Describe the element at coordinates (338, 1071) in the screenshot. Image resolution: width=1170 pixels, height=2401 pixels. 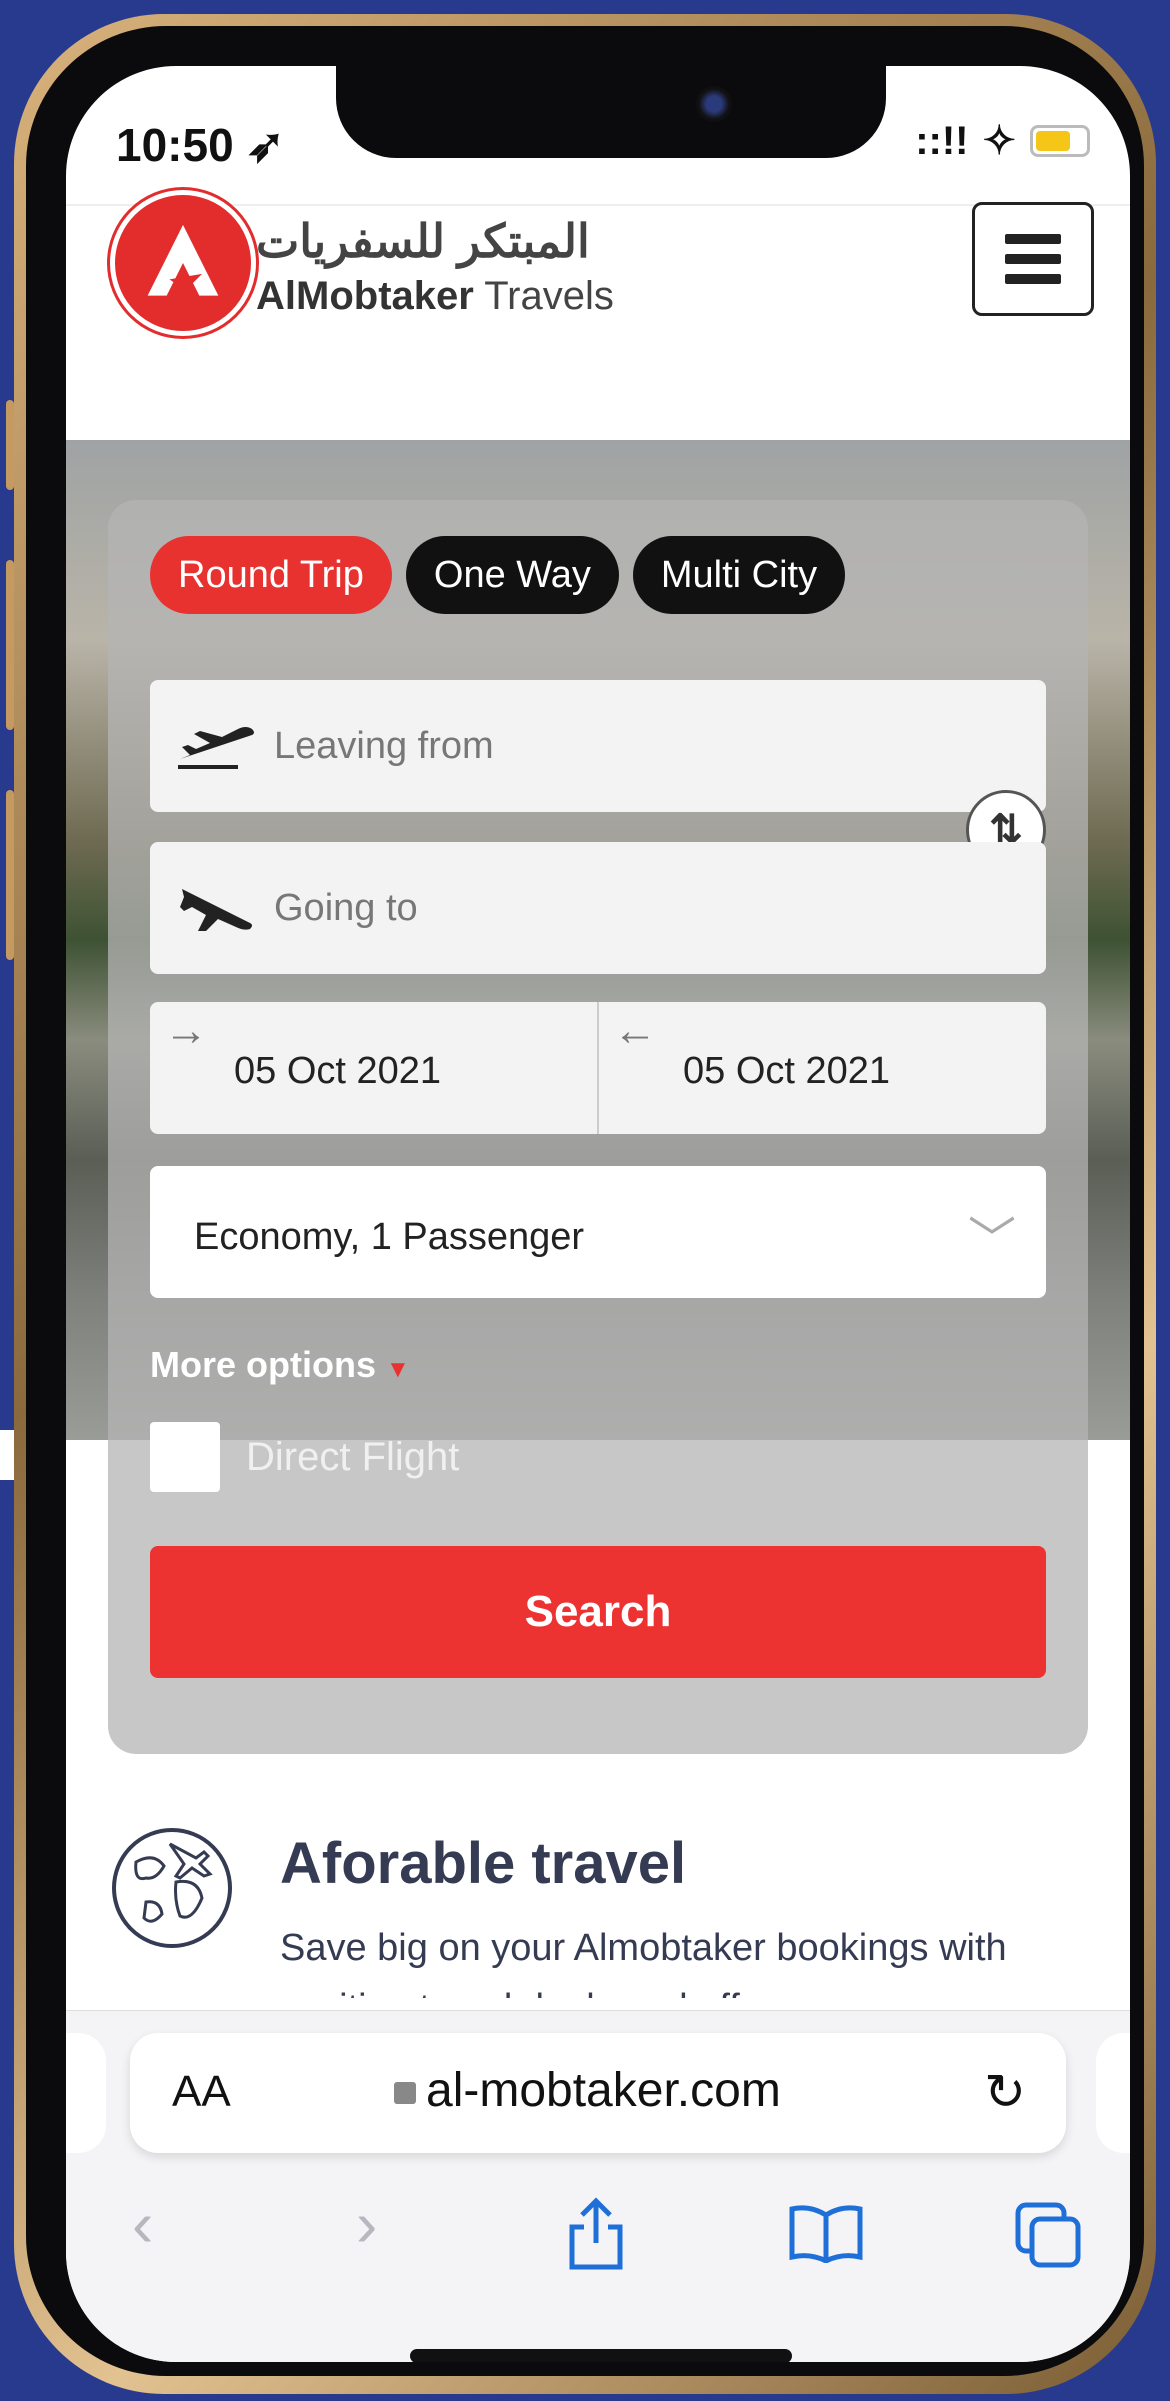
I see `depart-date-value: 05 Oct 2021` at that location.